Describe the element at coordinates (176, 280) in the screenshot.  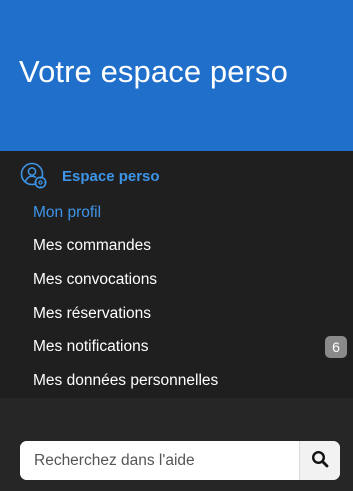
I see `menu-item-mes-convocations: Mes convocations` at that location.